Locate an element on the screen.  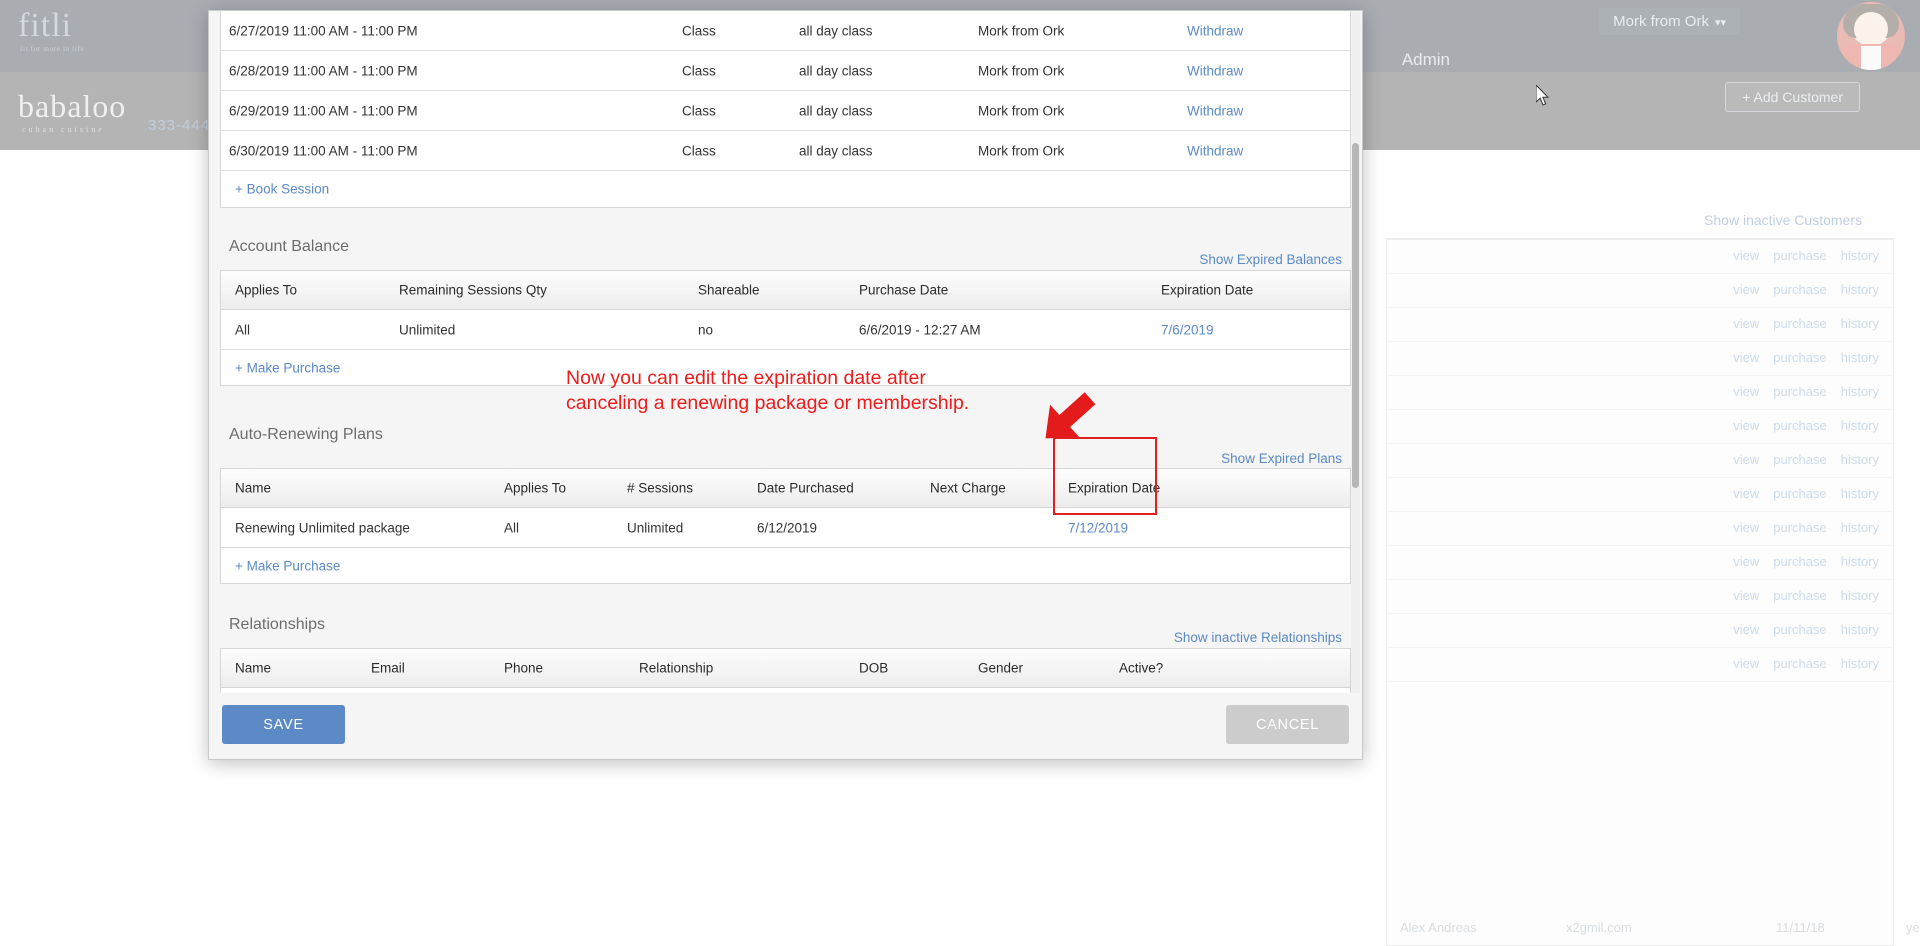
show-inactive-relationships-link: Show inactive Relationships is located at coordinates (1258, 637).